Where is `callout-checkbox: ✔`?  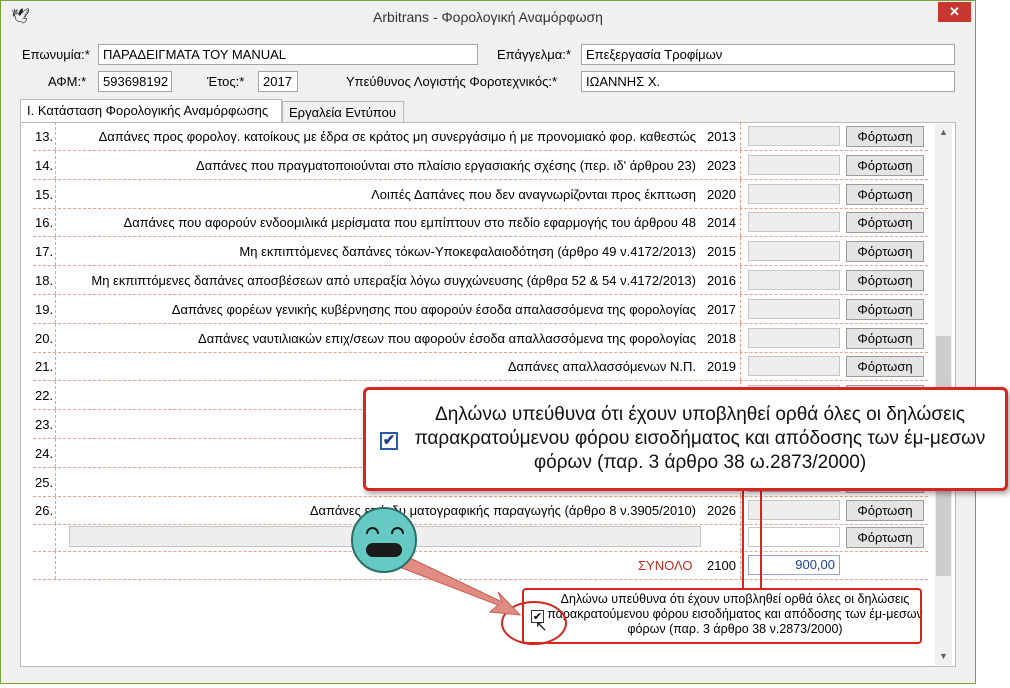
callout-checkbox: ✔ is located at coordinates (389, 441).